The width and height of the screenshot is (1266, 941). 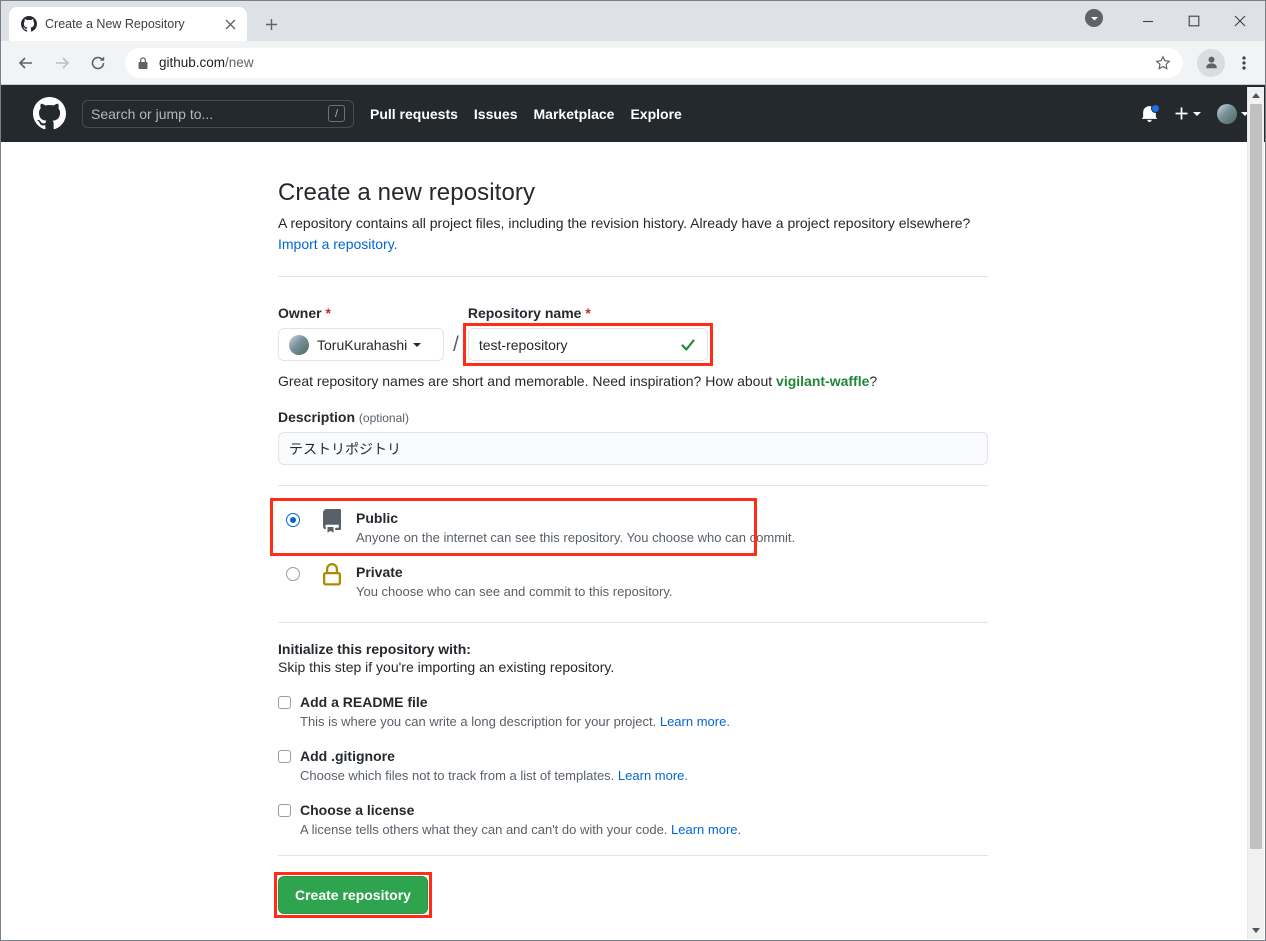 What do you see at coordinates (293, 574) in the screenshot?
I see `radio-private` at bounding box center [293, 574].